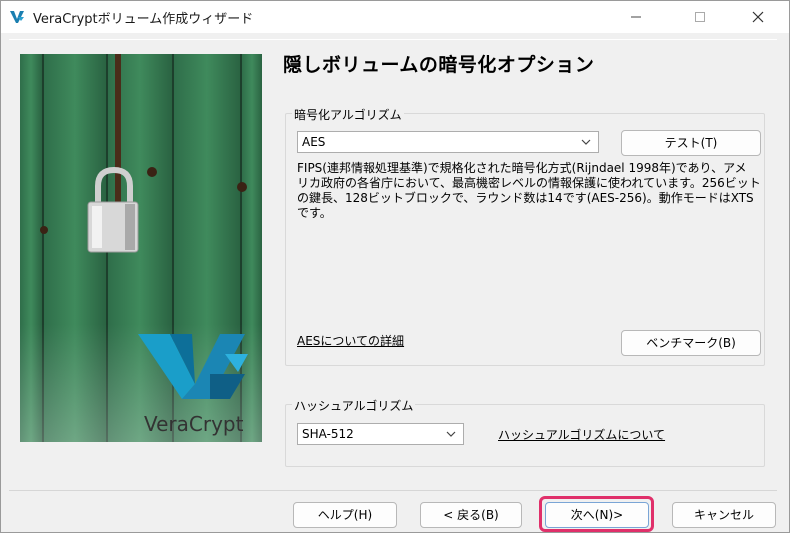 This screenshot has height=533, width=790. I want to click on maximize-icon, so click(700, 17).